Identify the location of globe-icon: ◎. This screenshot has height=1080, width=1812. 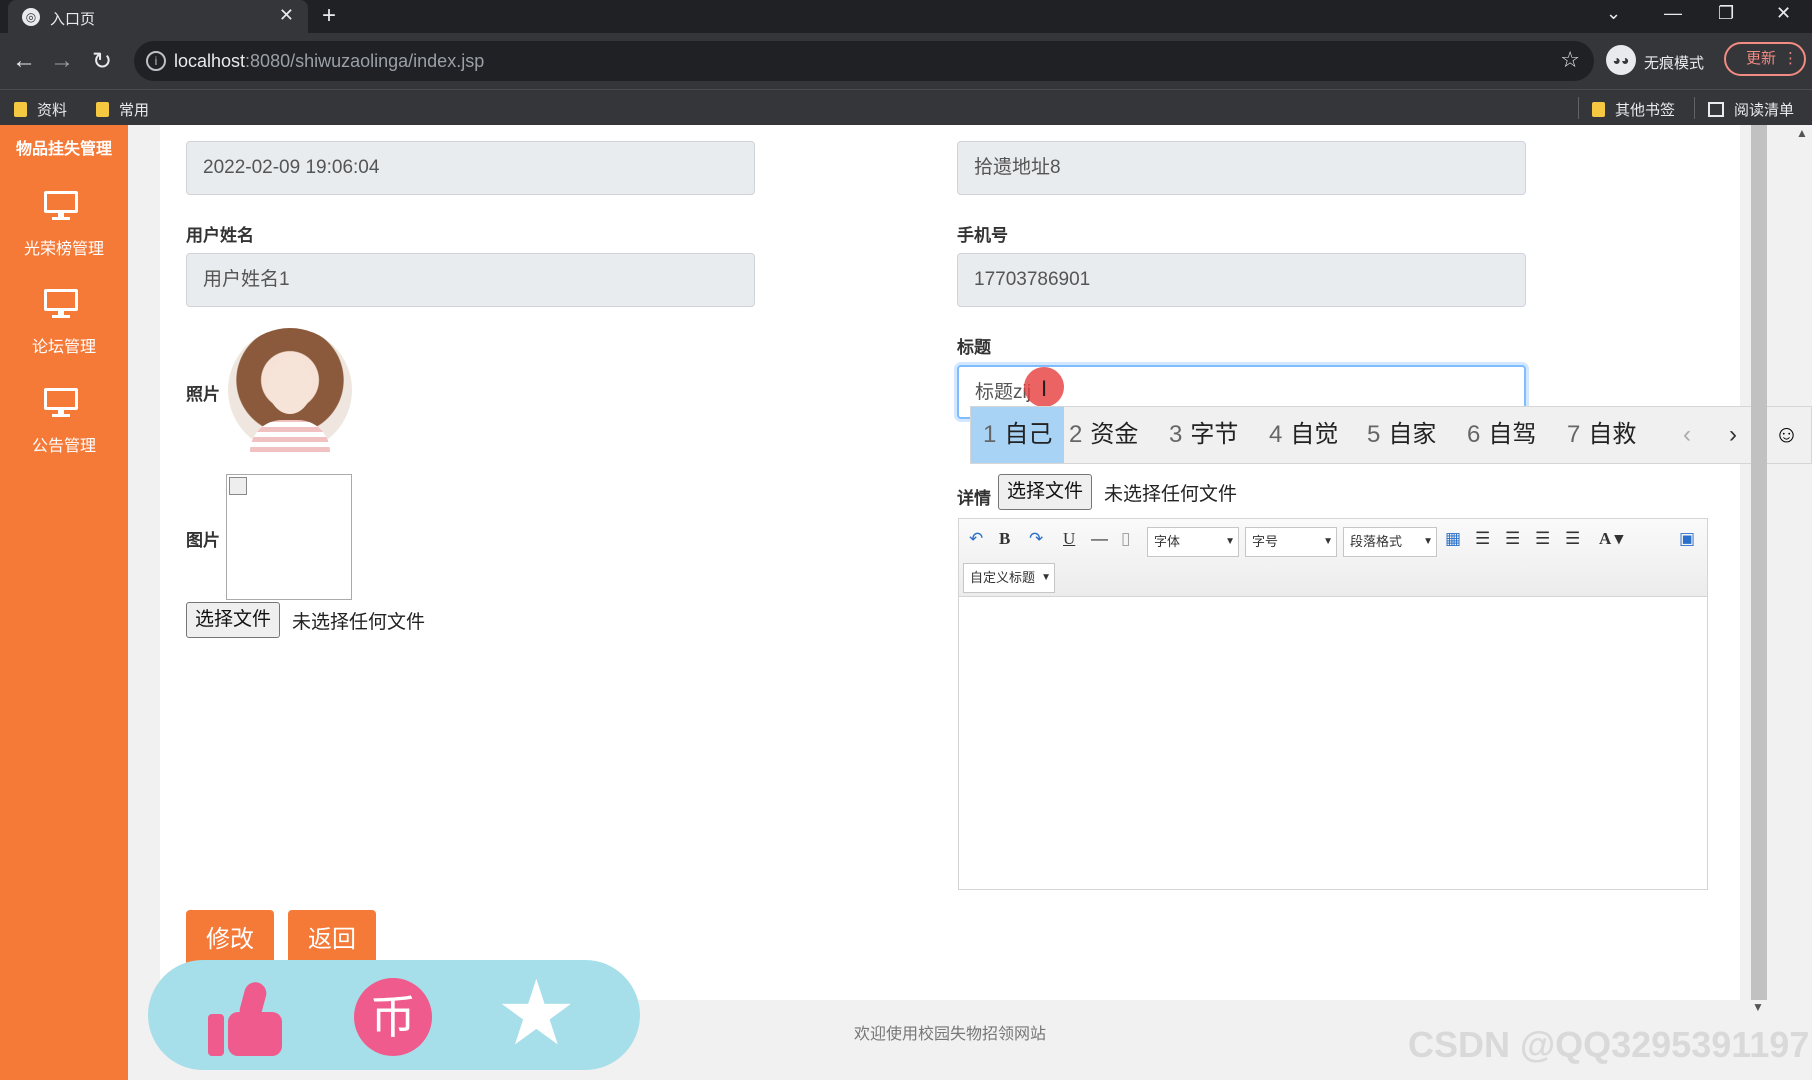
(31, 17).